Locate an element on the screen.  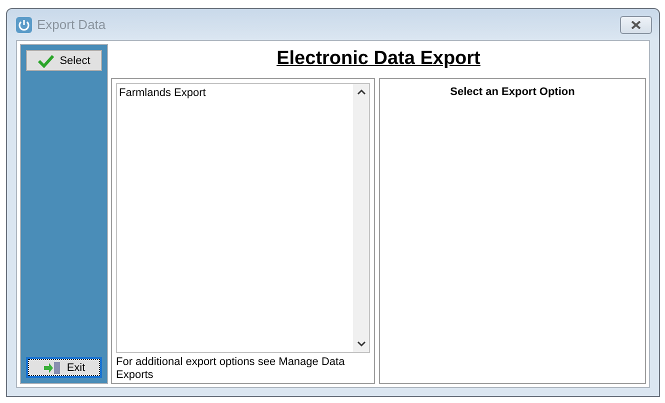
scroll-up-icon is located at coordinates (361, 92).